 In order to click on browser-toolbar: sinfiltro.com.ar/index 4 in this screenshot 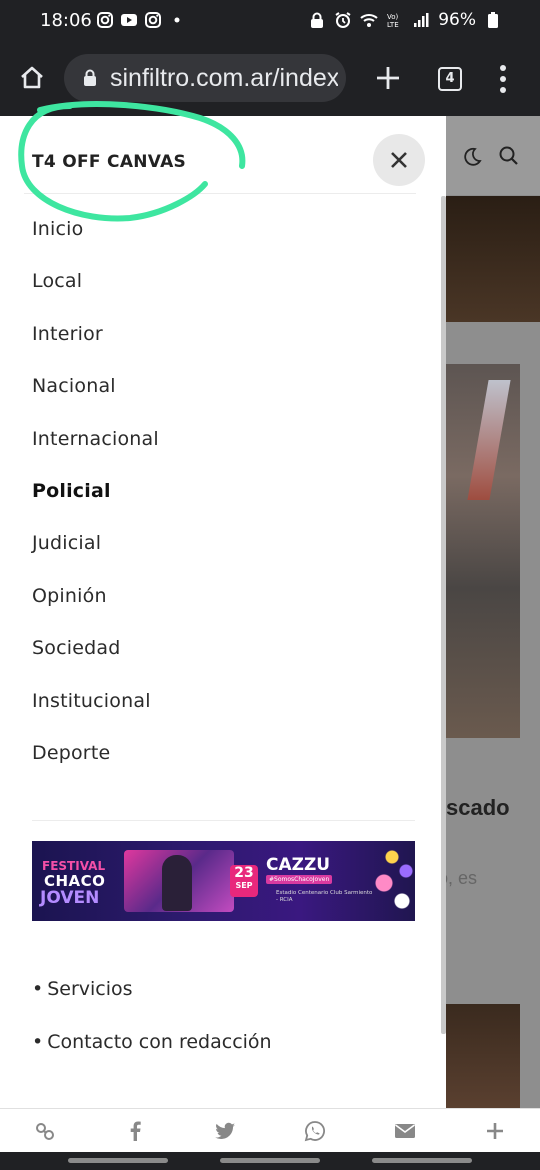, I will do `click(270, 79)`.